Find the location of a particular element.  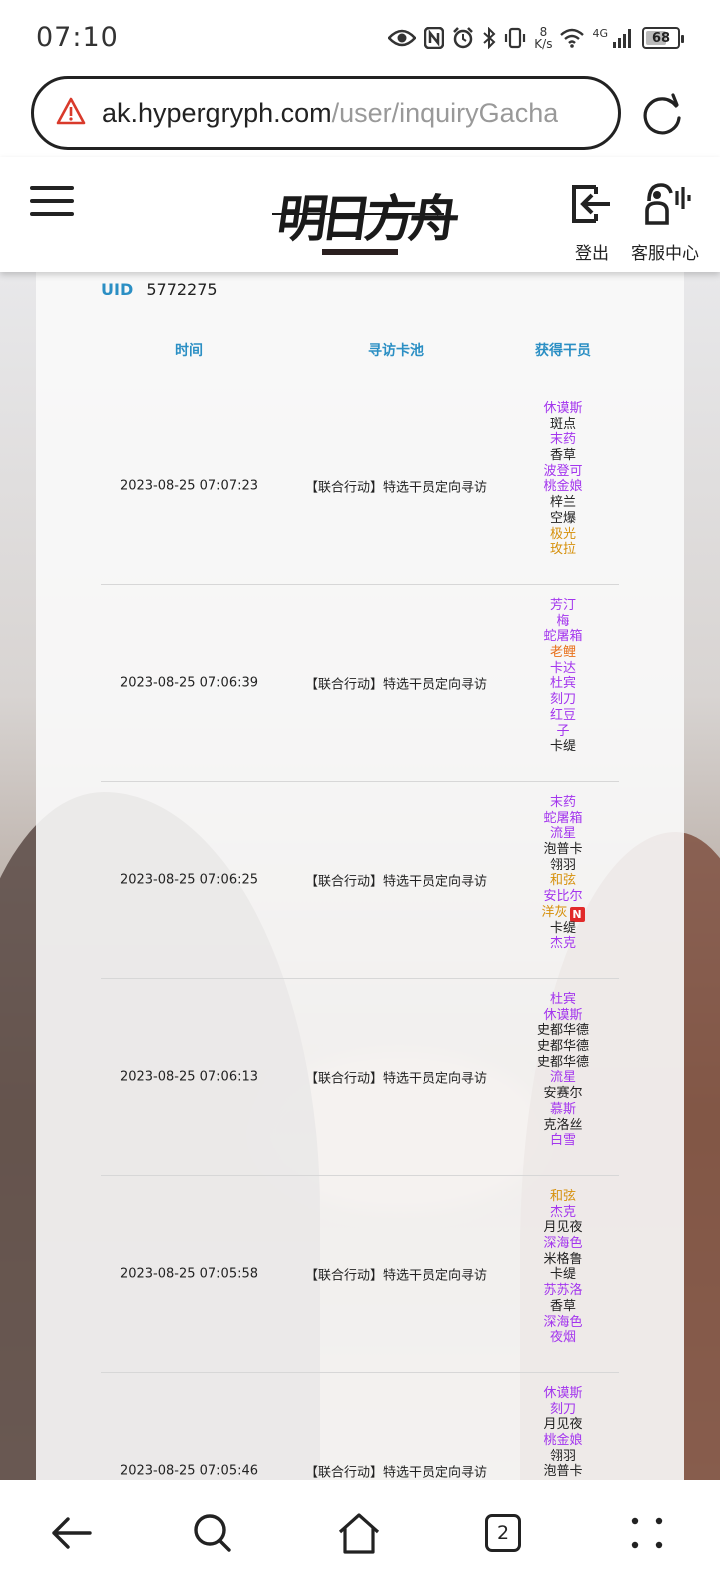

logo: 明日方舟 is located at coordinates (365, 216).